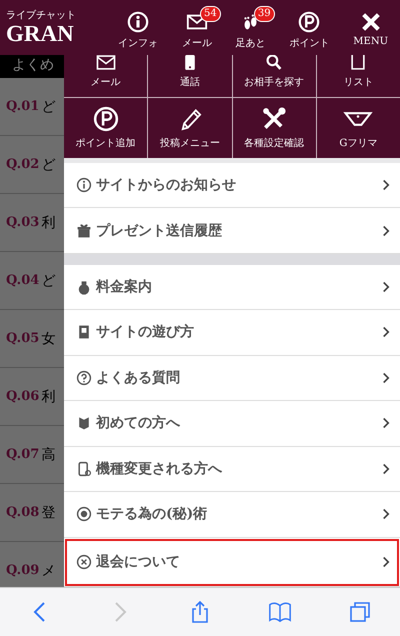  What do you see at coordinates (309, 21) in the screenshot?
I see `points-icon` at bounding box center [309, 21].